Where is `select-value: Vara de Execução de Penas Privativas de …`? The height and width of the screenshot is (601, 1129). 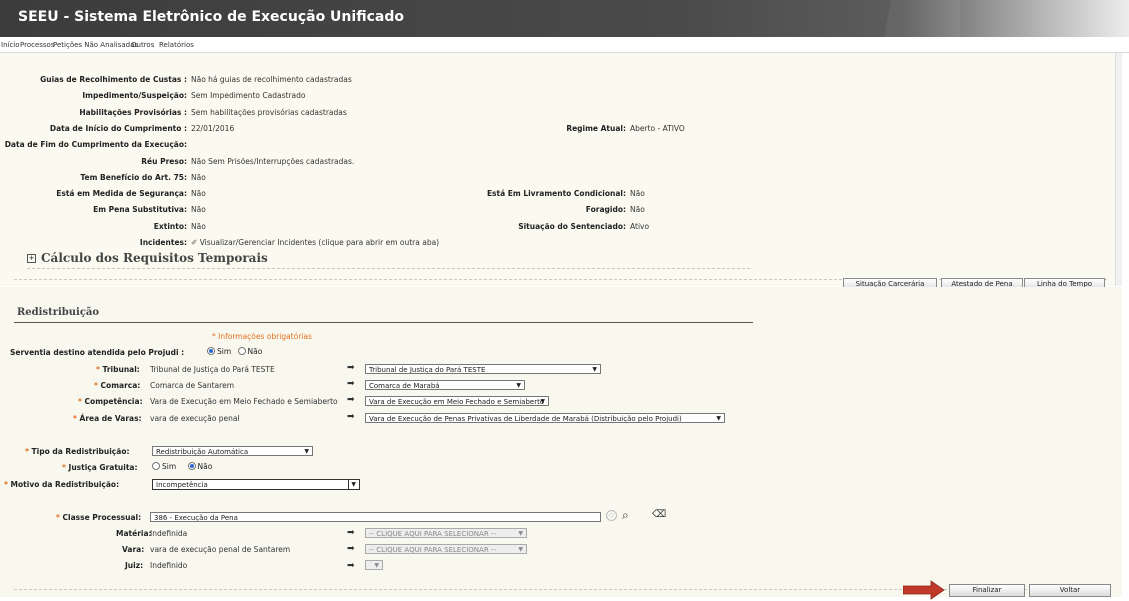 select-value: Vara de Execução de Penas Privativas de … is located at coordinates (525, 419).